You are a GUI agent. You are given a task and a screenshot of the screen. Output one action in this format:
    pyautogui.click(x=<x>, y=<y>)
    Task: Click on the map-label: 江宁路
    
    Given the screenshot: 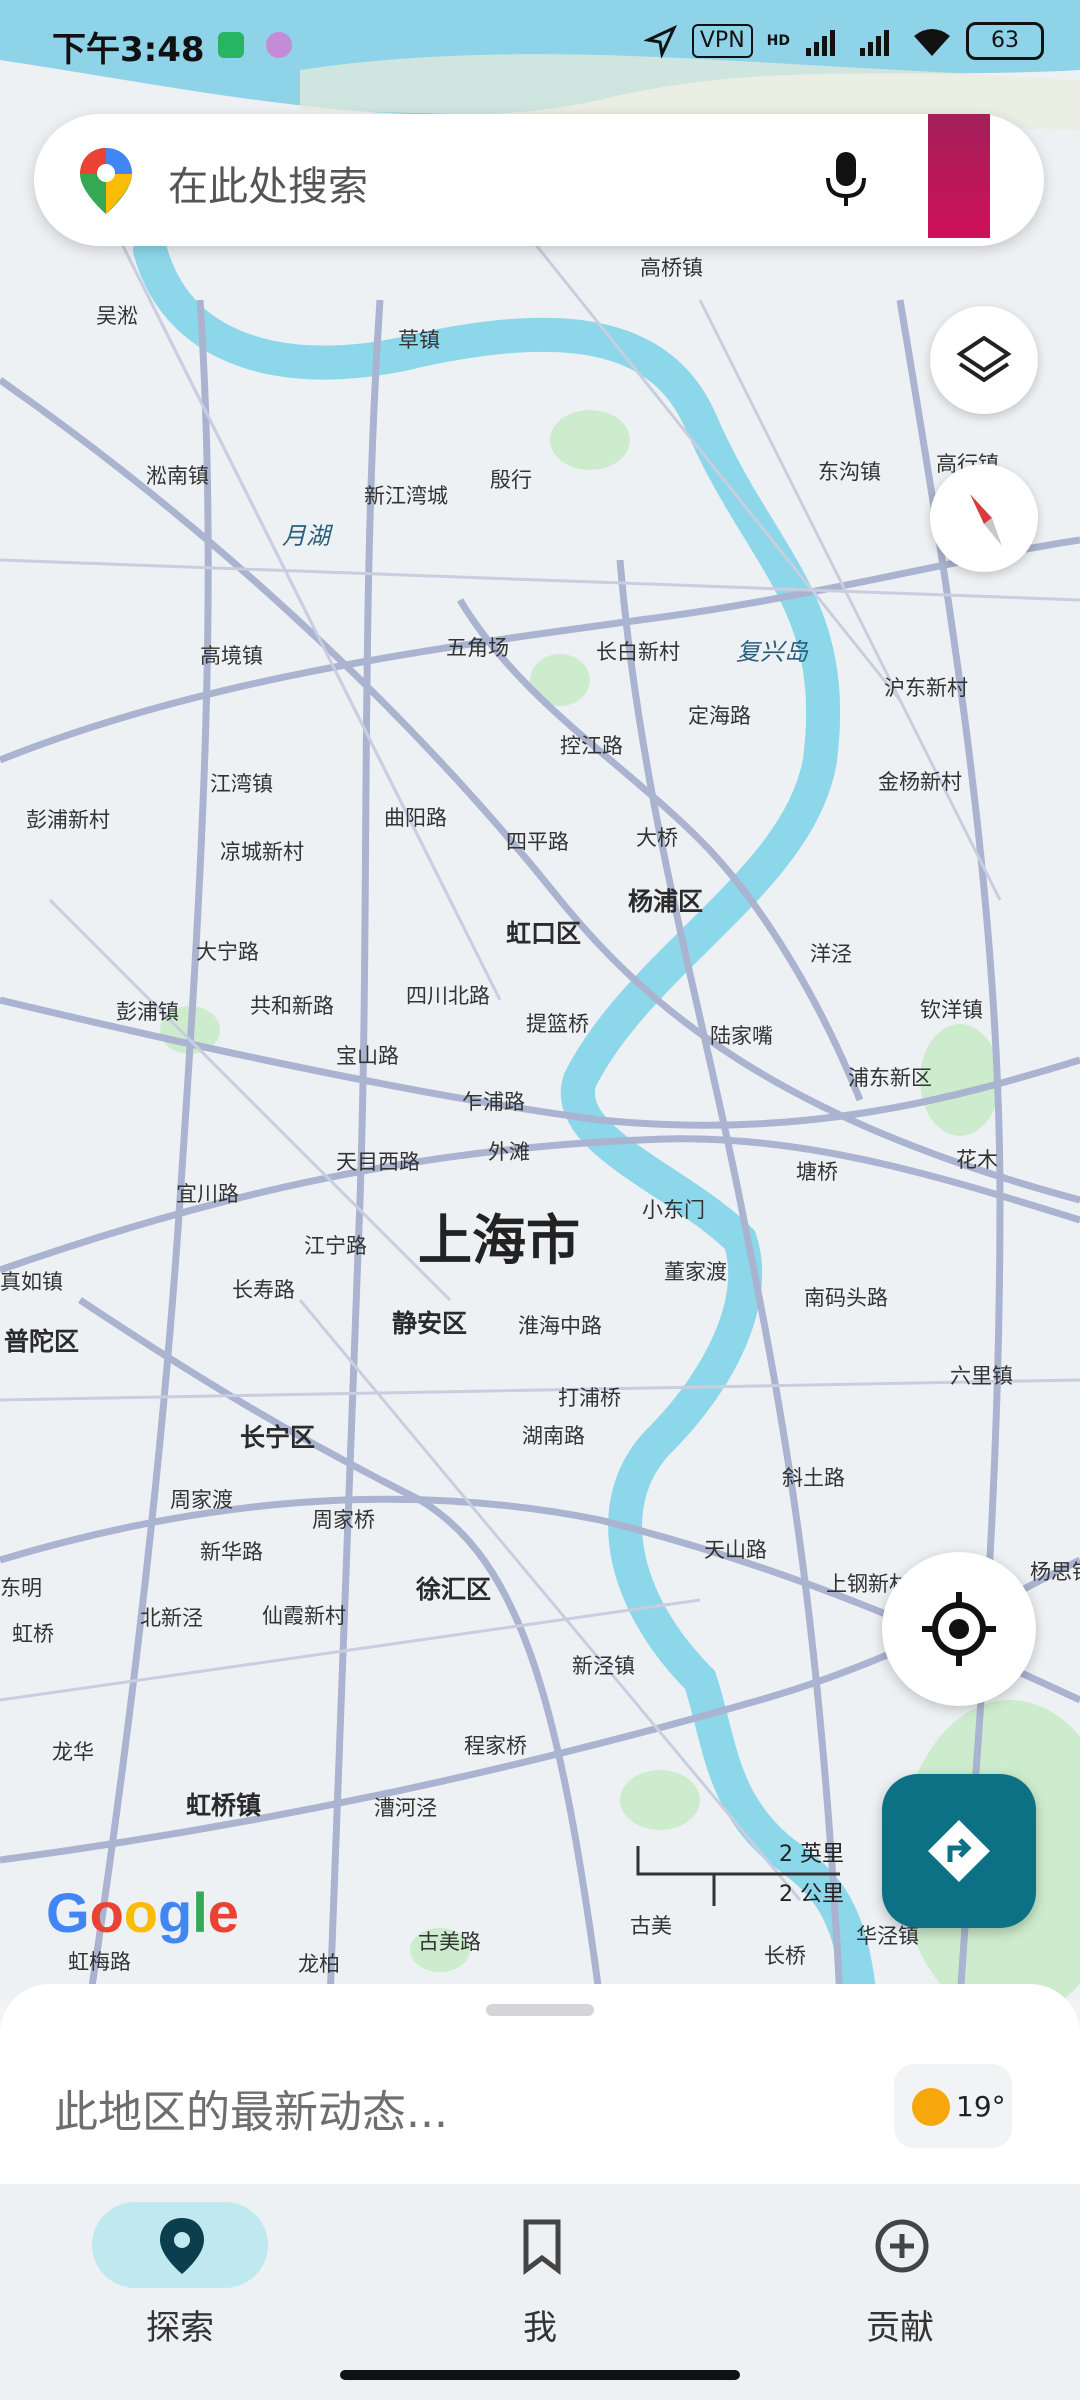 What is the action you would take?
    pyautogui.click(x=335, y=1245)
    